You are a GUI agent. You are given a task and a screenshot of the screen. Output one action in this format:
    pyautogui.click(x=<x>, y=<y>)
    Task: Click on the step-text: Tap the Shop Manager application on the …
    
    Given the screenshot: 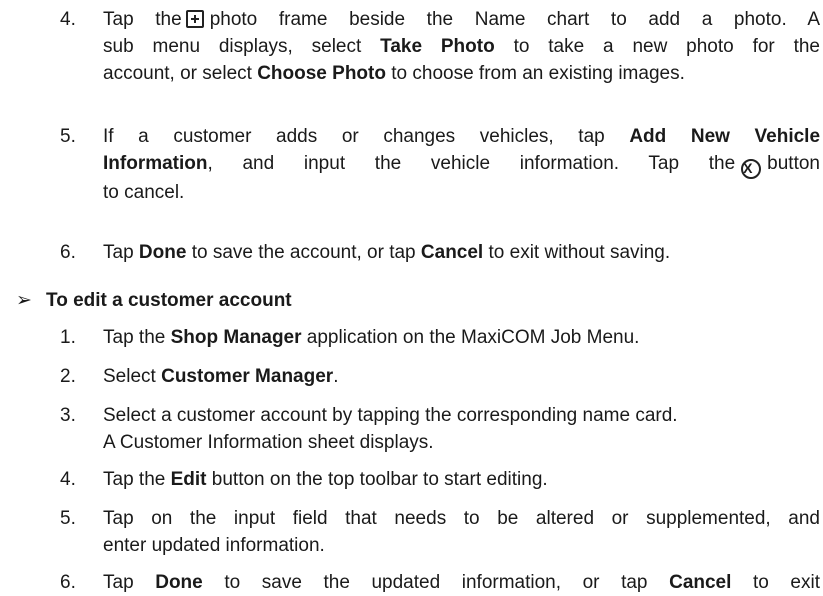 What is the action you would take?
    pyautogui.click(x=371, y=337)
    